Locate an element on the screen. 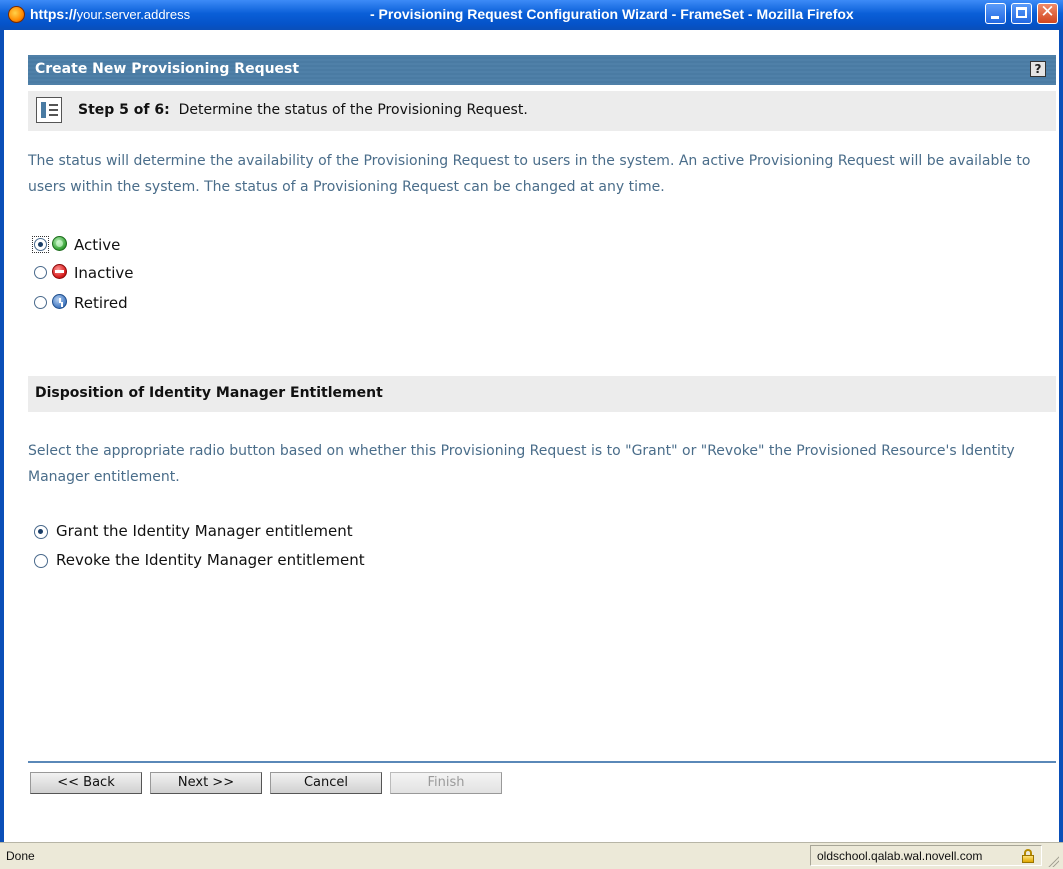 Image resolution: width=1063 pixels, height=869 pixels. close-window-button: ✕ is located at coordinates (1047, 13).